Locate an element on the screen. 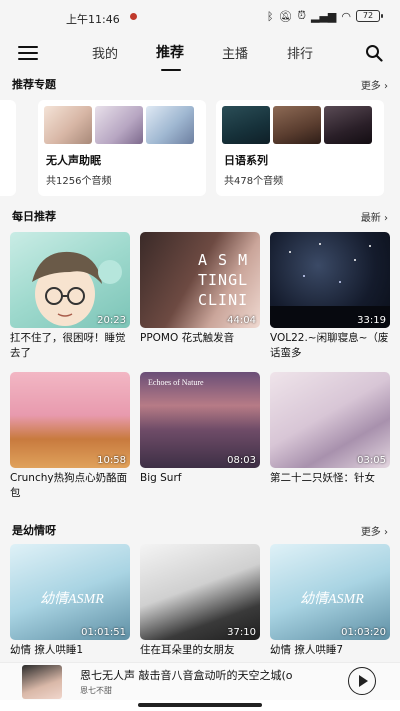 The height and width of the screenshot is (711, 400). daily-latest-link: 最新 › is located at coordinates (374, 216).